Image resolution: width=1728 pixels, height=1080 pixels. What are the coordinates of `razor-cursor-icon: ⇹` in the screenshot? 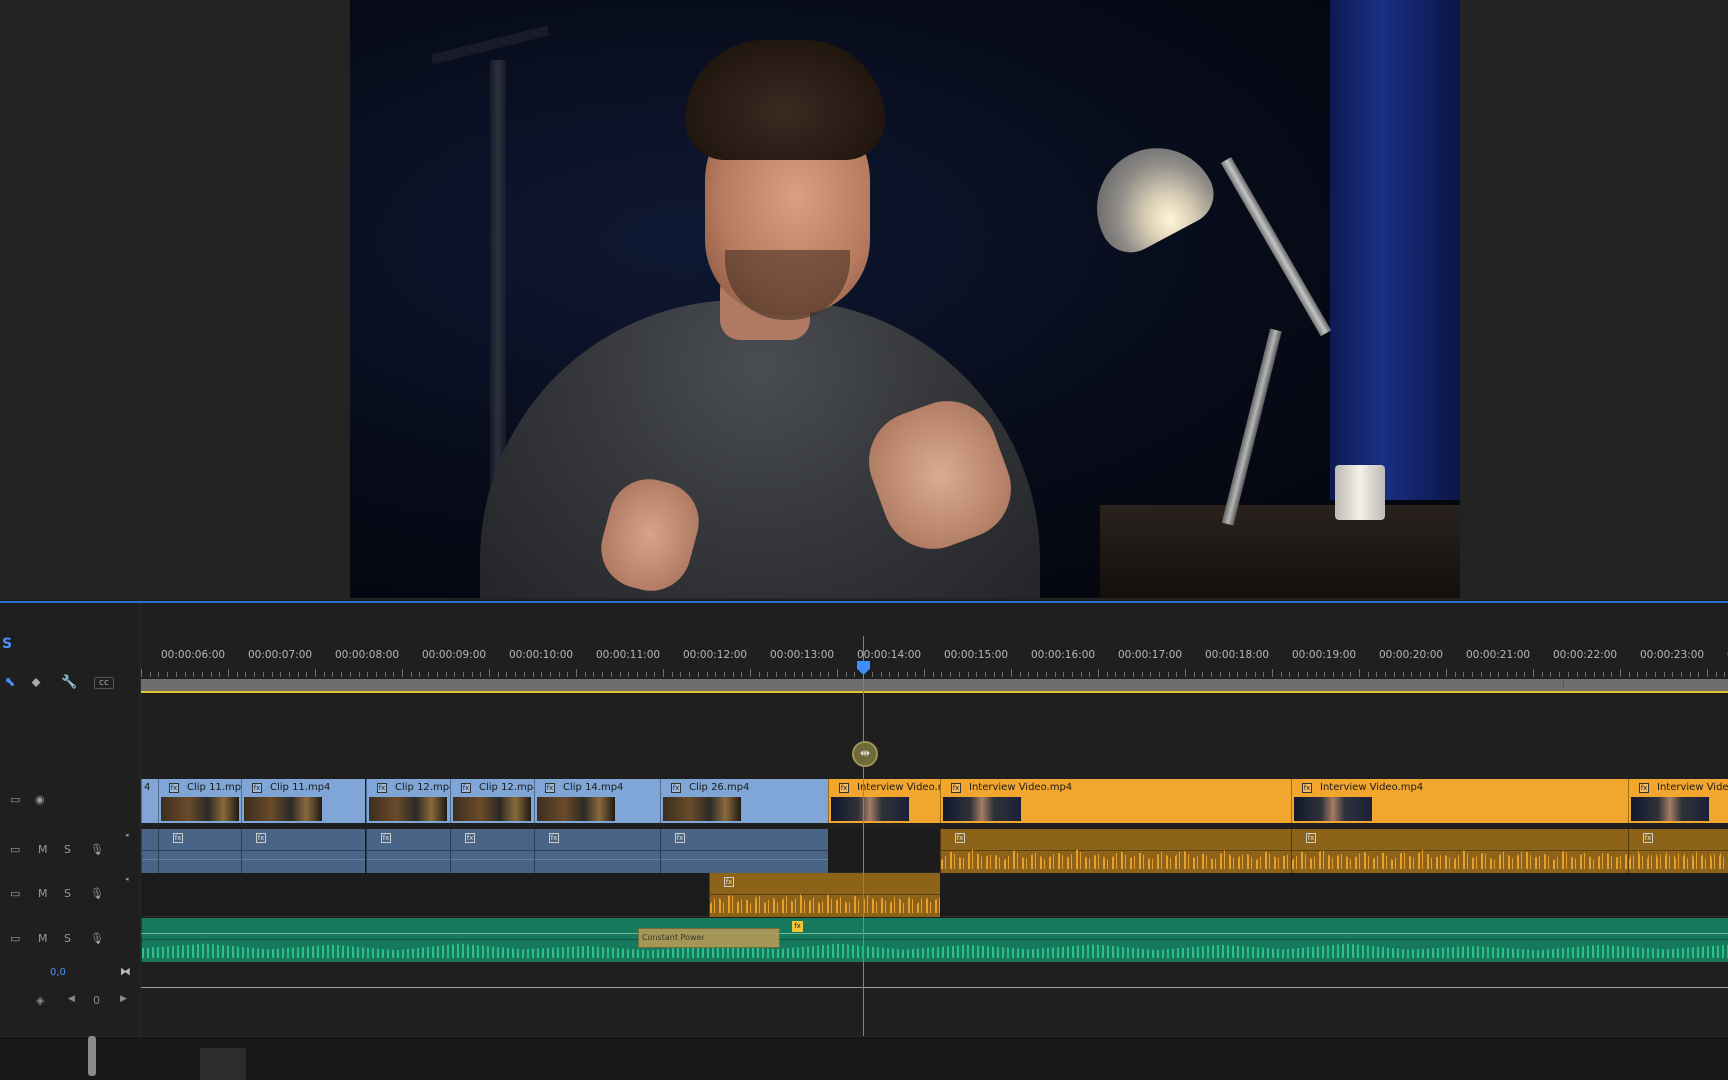 It's located at (865, 754).